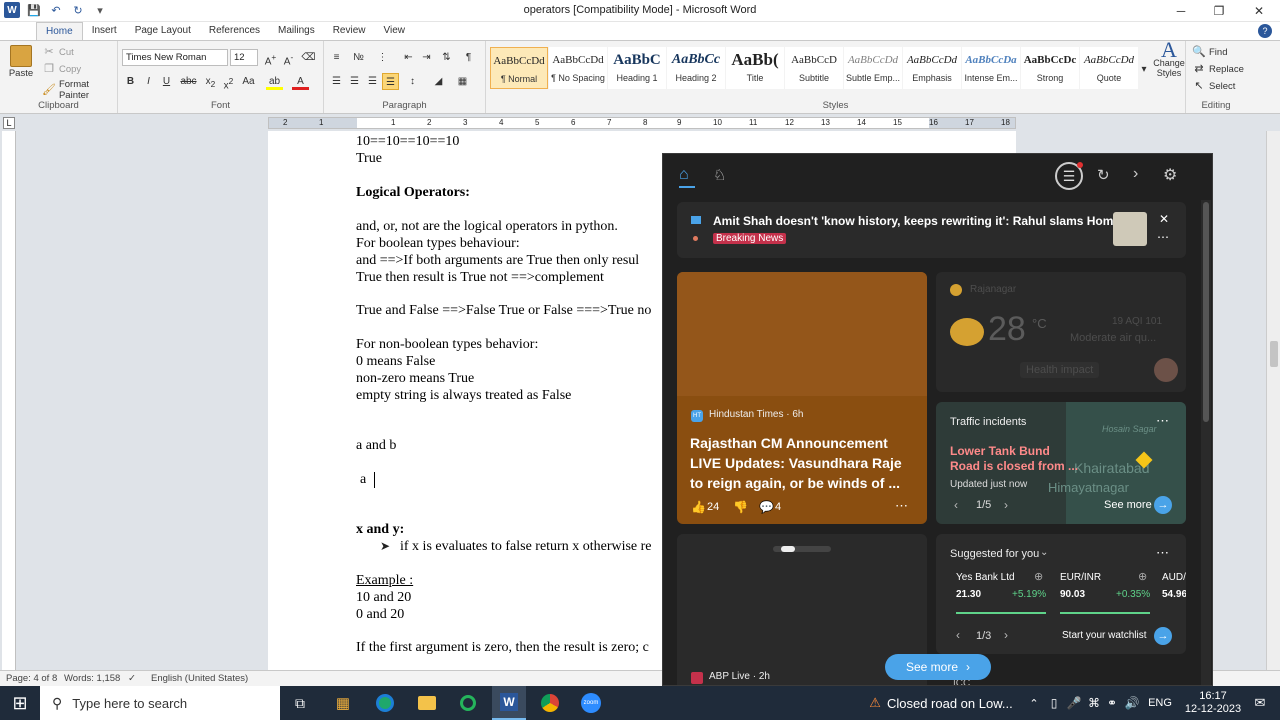  Describe the element at coordinates (427, 703) in the screenshot. I see `file-explorer-icon` at that location.